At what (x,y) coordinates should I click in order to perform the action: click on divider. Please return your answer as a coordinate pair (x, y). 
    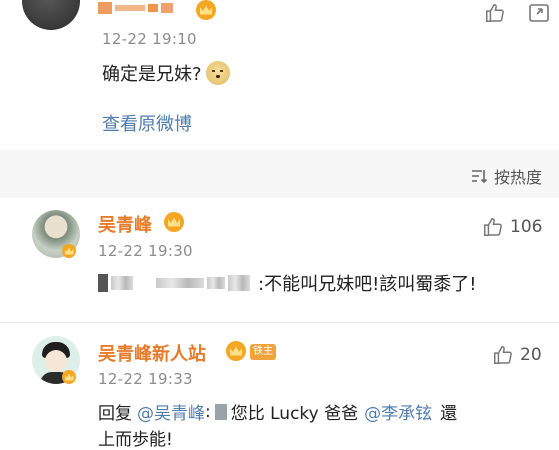
    Looking at the image, I should click on (279, 322).